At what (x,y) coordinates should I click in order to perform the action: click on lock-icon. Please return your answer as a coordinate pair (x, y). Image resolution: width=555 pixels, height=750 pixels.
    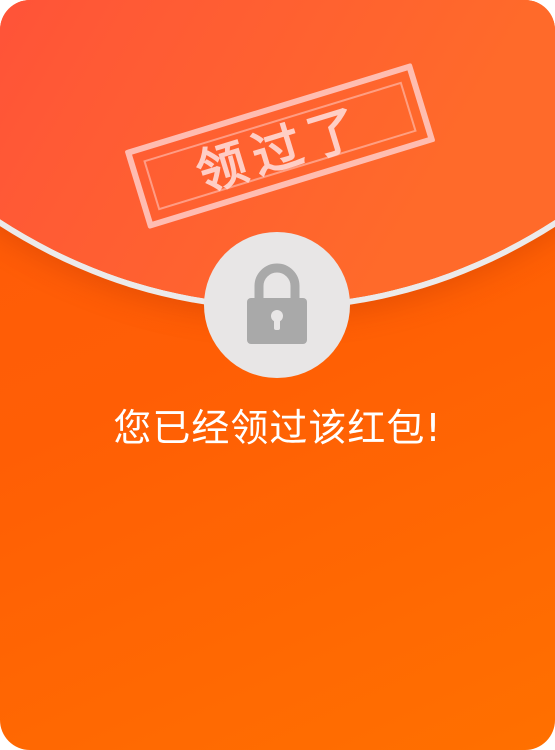
    Looking at the image, I should click on (277, 303).